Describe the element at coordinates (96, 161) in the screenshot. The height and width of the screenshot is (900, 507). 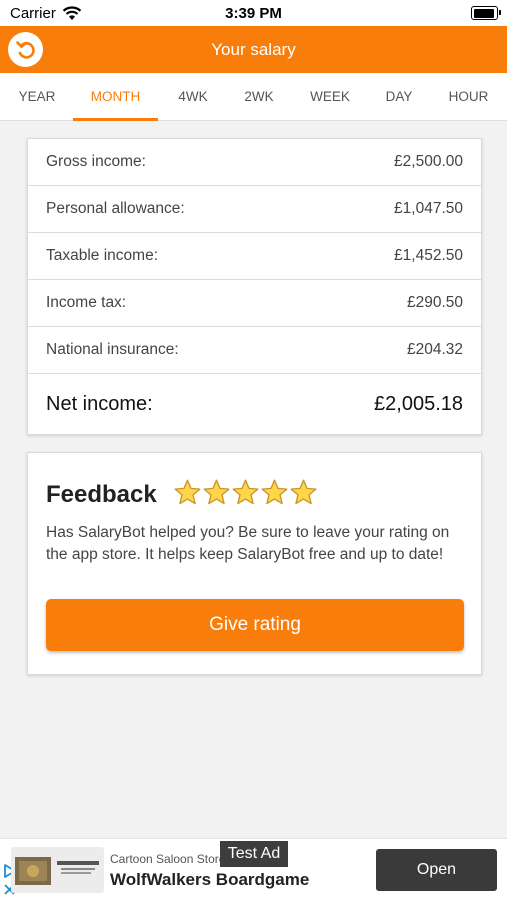
I see `row-label: Gross income:` at that location.